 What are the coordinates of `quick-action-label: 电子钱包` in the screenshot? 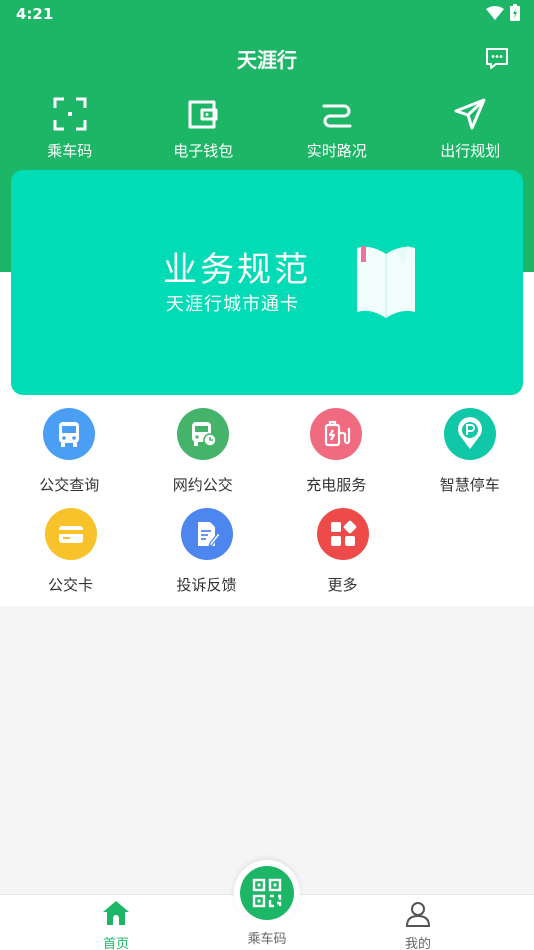 It's located at (203, 151).